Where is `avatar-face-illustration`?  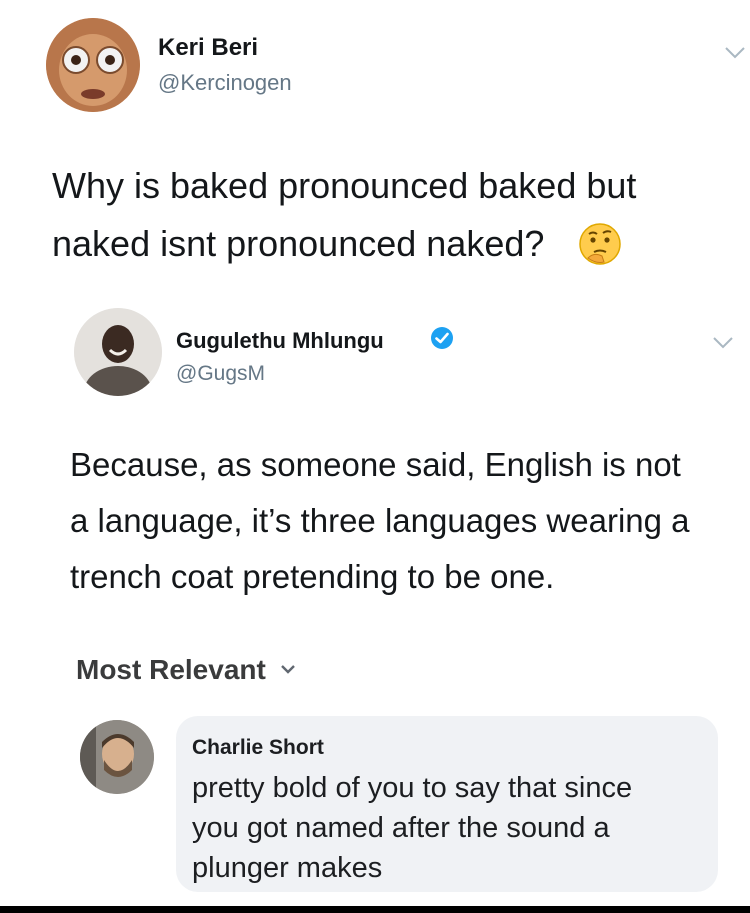
avatar-face-illustration is located at coordinates (93, 65).